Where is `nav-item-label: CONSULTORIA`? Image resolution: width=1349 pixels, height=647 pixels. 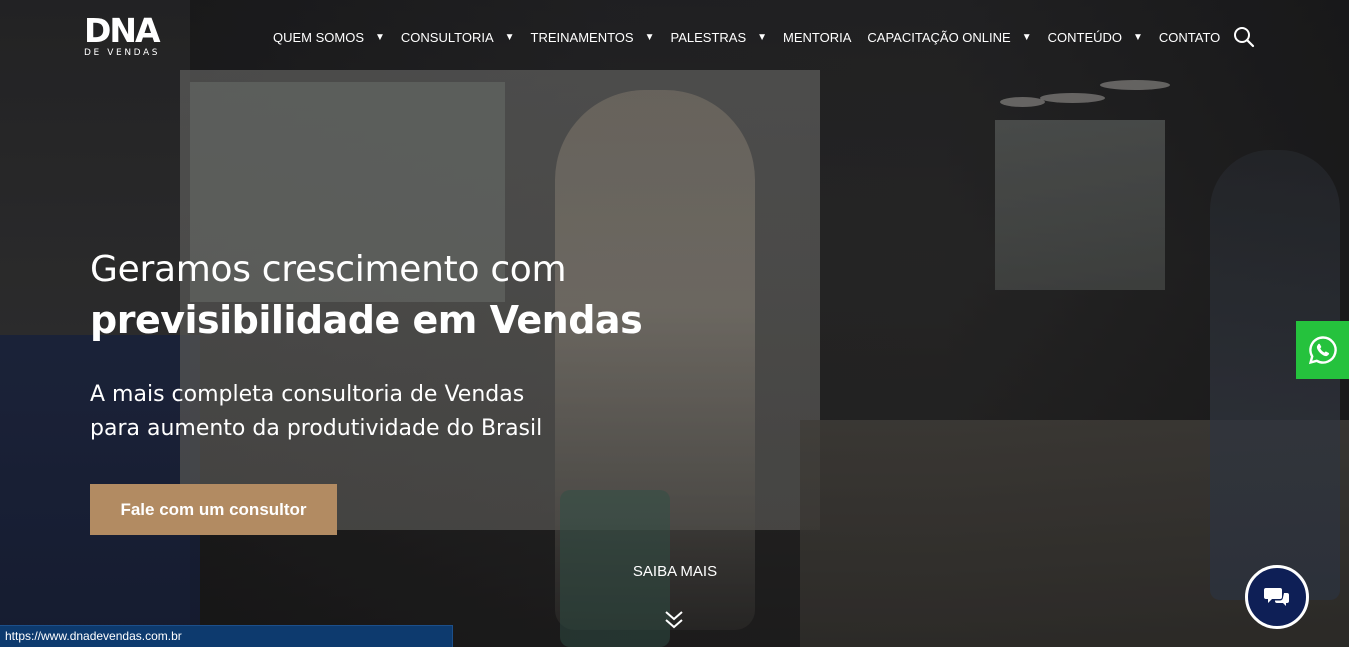 nav-item-label: CONSULTORIA is located at coordinates (447, 37).